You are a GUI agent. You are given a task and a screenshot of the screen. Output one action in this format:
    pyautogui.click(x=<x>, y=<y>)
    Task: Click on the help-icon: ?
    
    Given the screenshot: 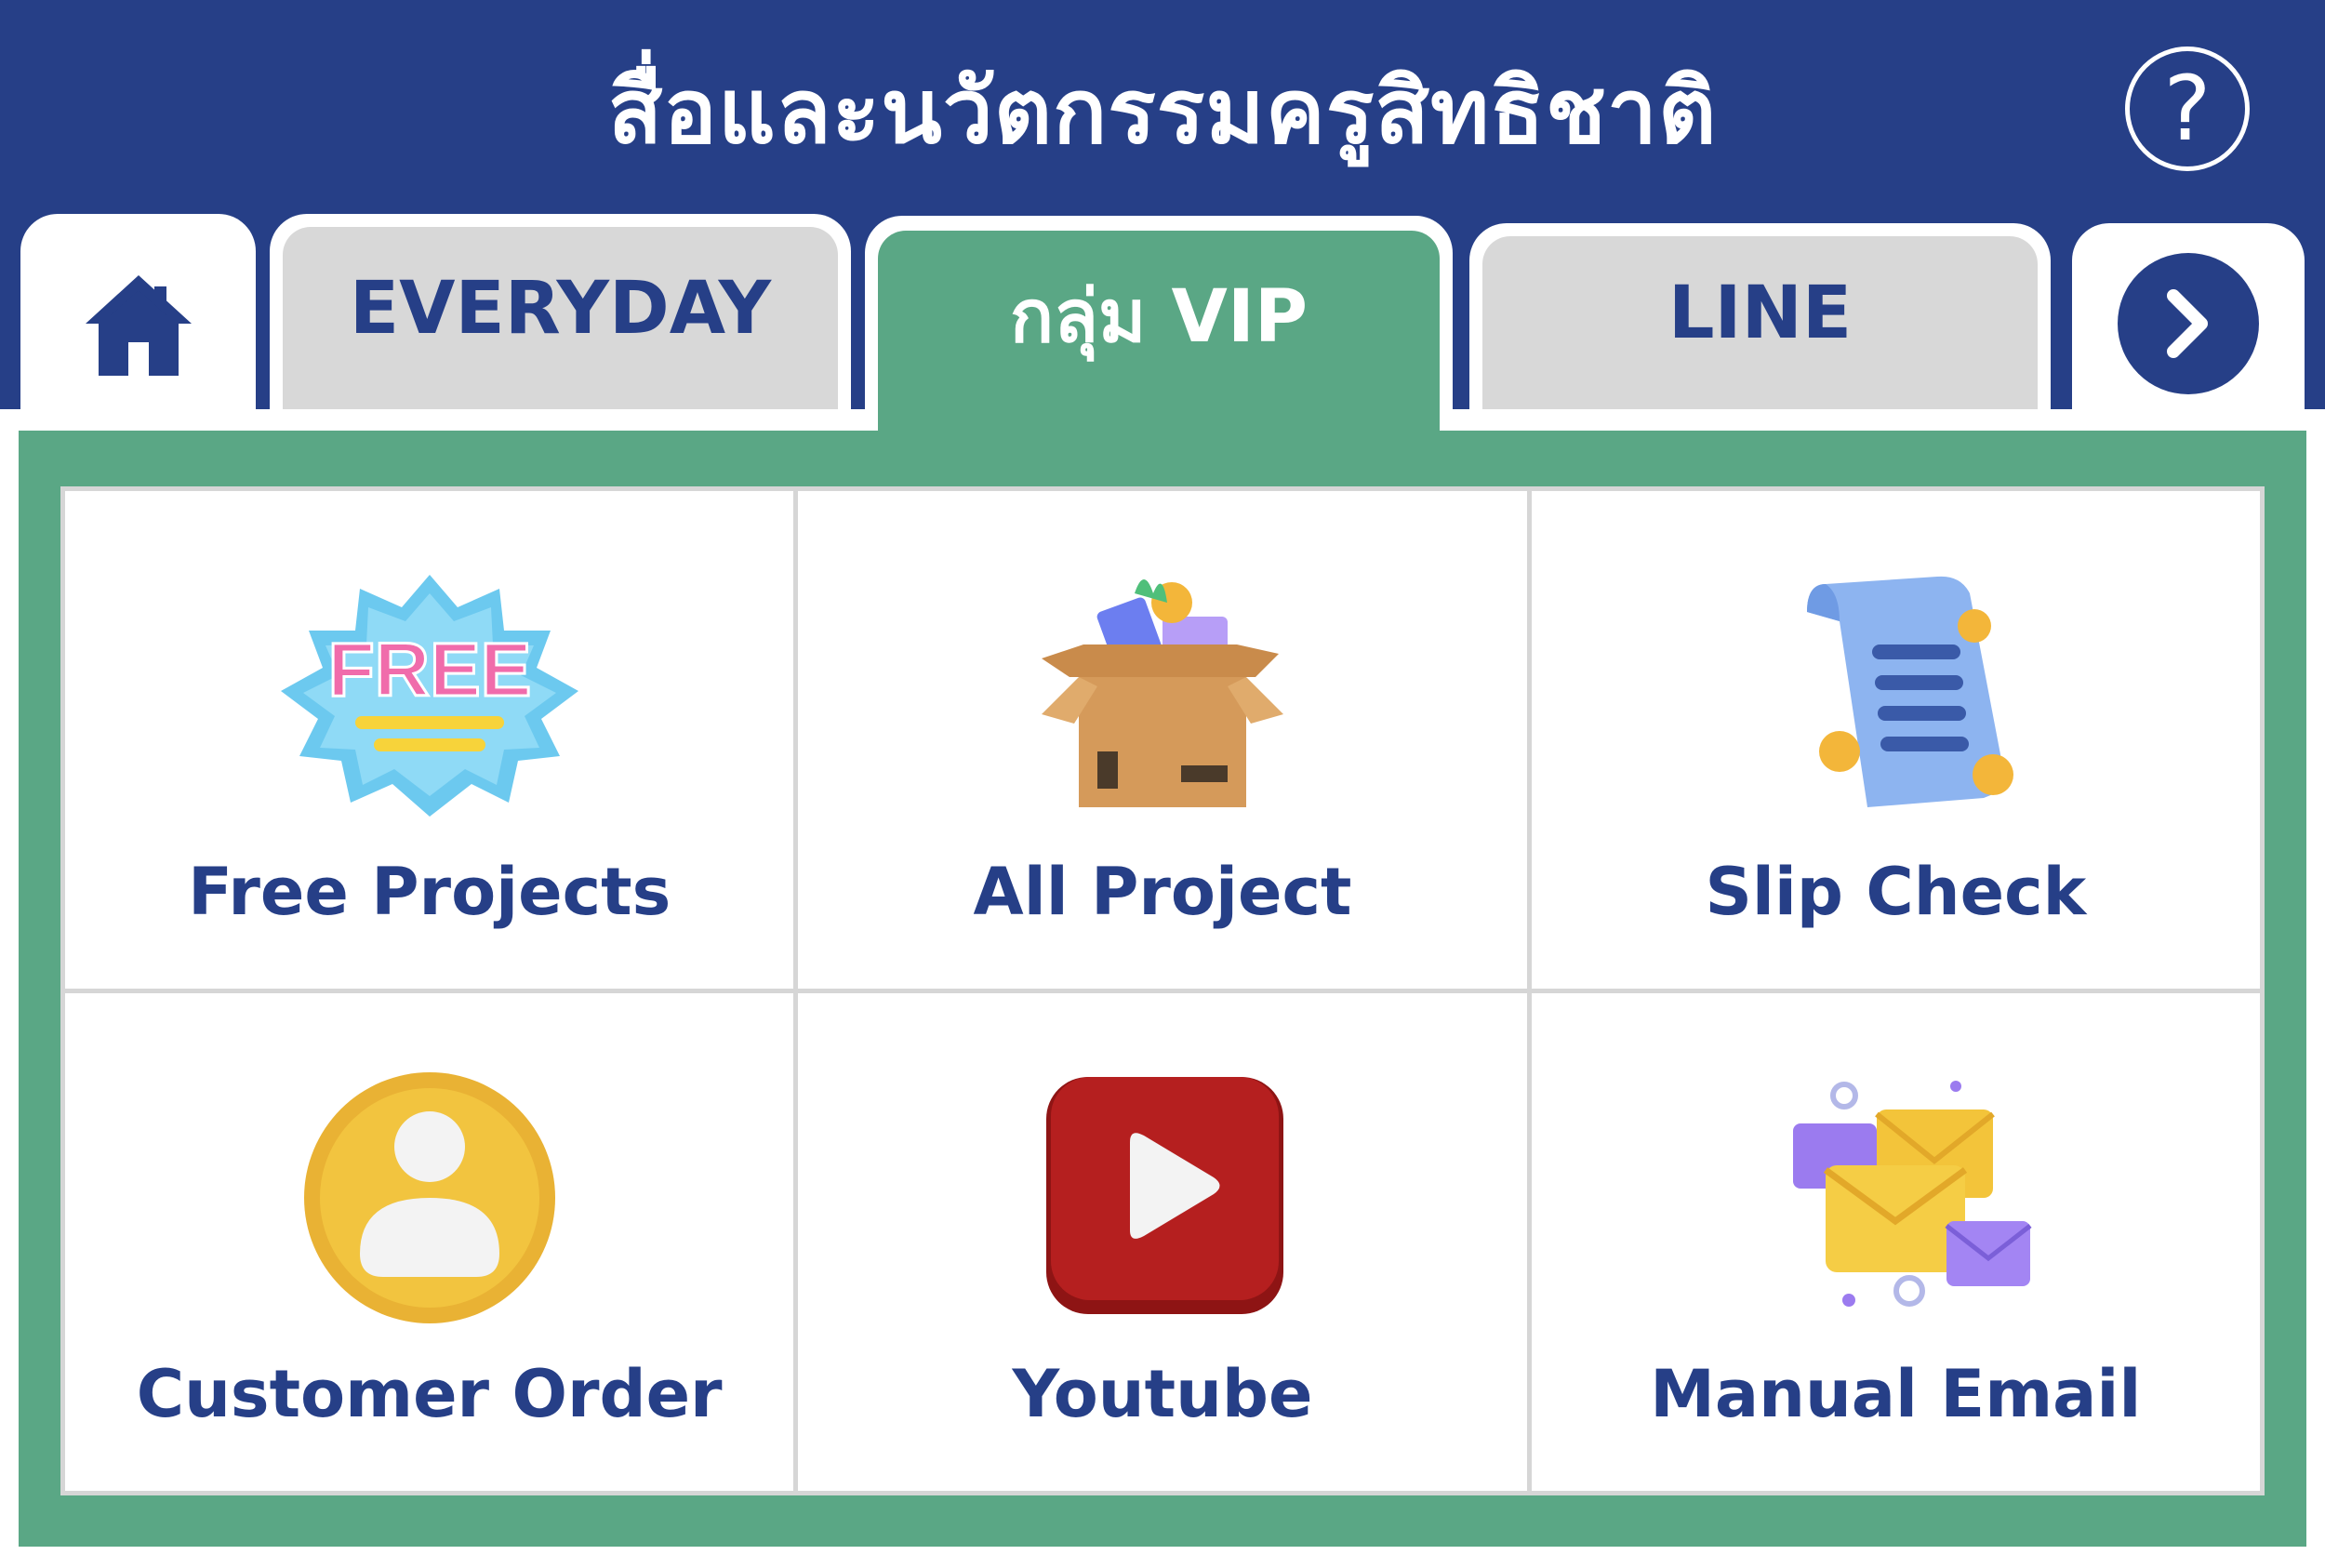 What is the action you would take?
    pyautogui.click(x=2187, y=109)
    